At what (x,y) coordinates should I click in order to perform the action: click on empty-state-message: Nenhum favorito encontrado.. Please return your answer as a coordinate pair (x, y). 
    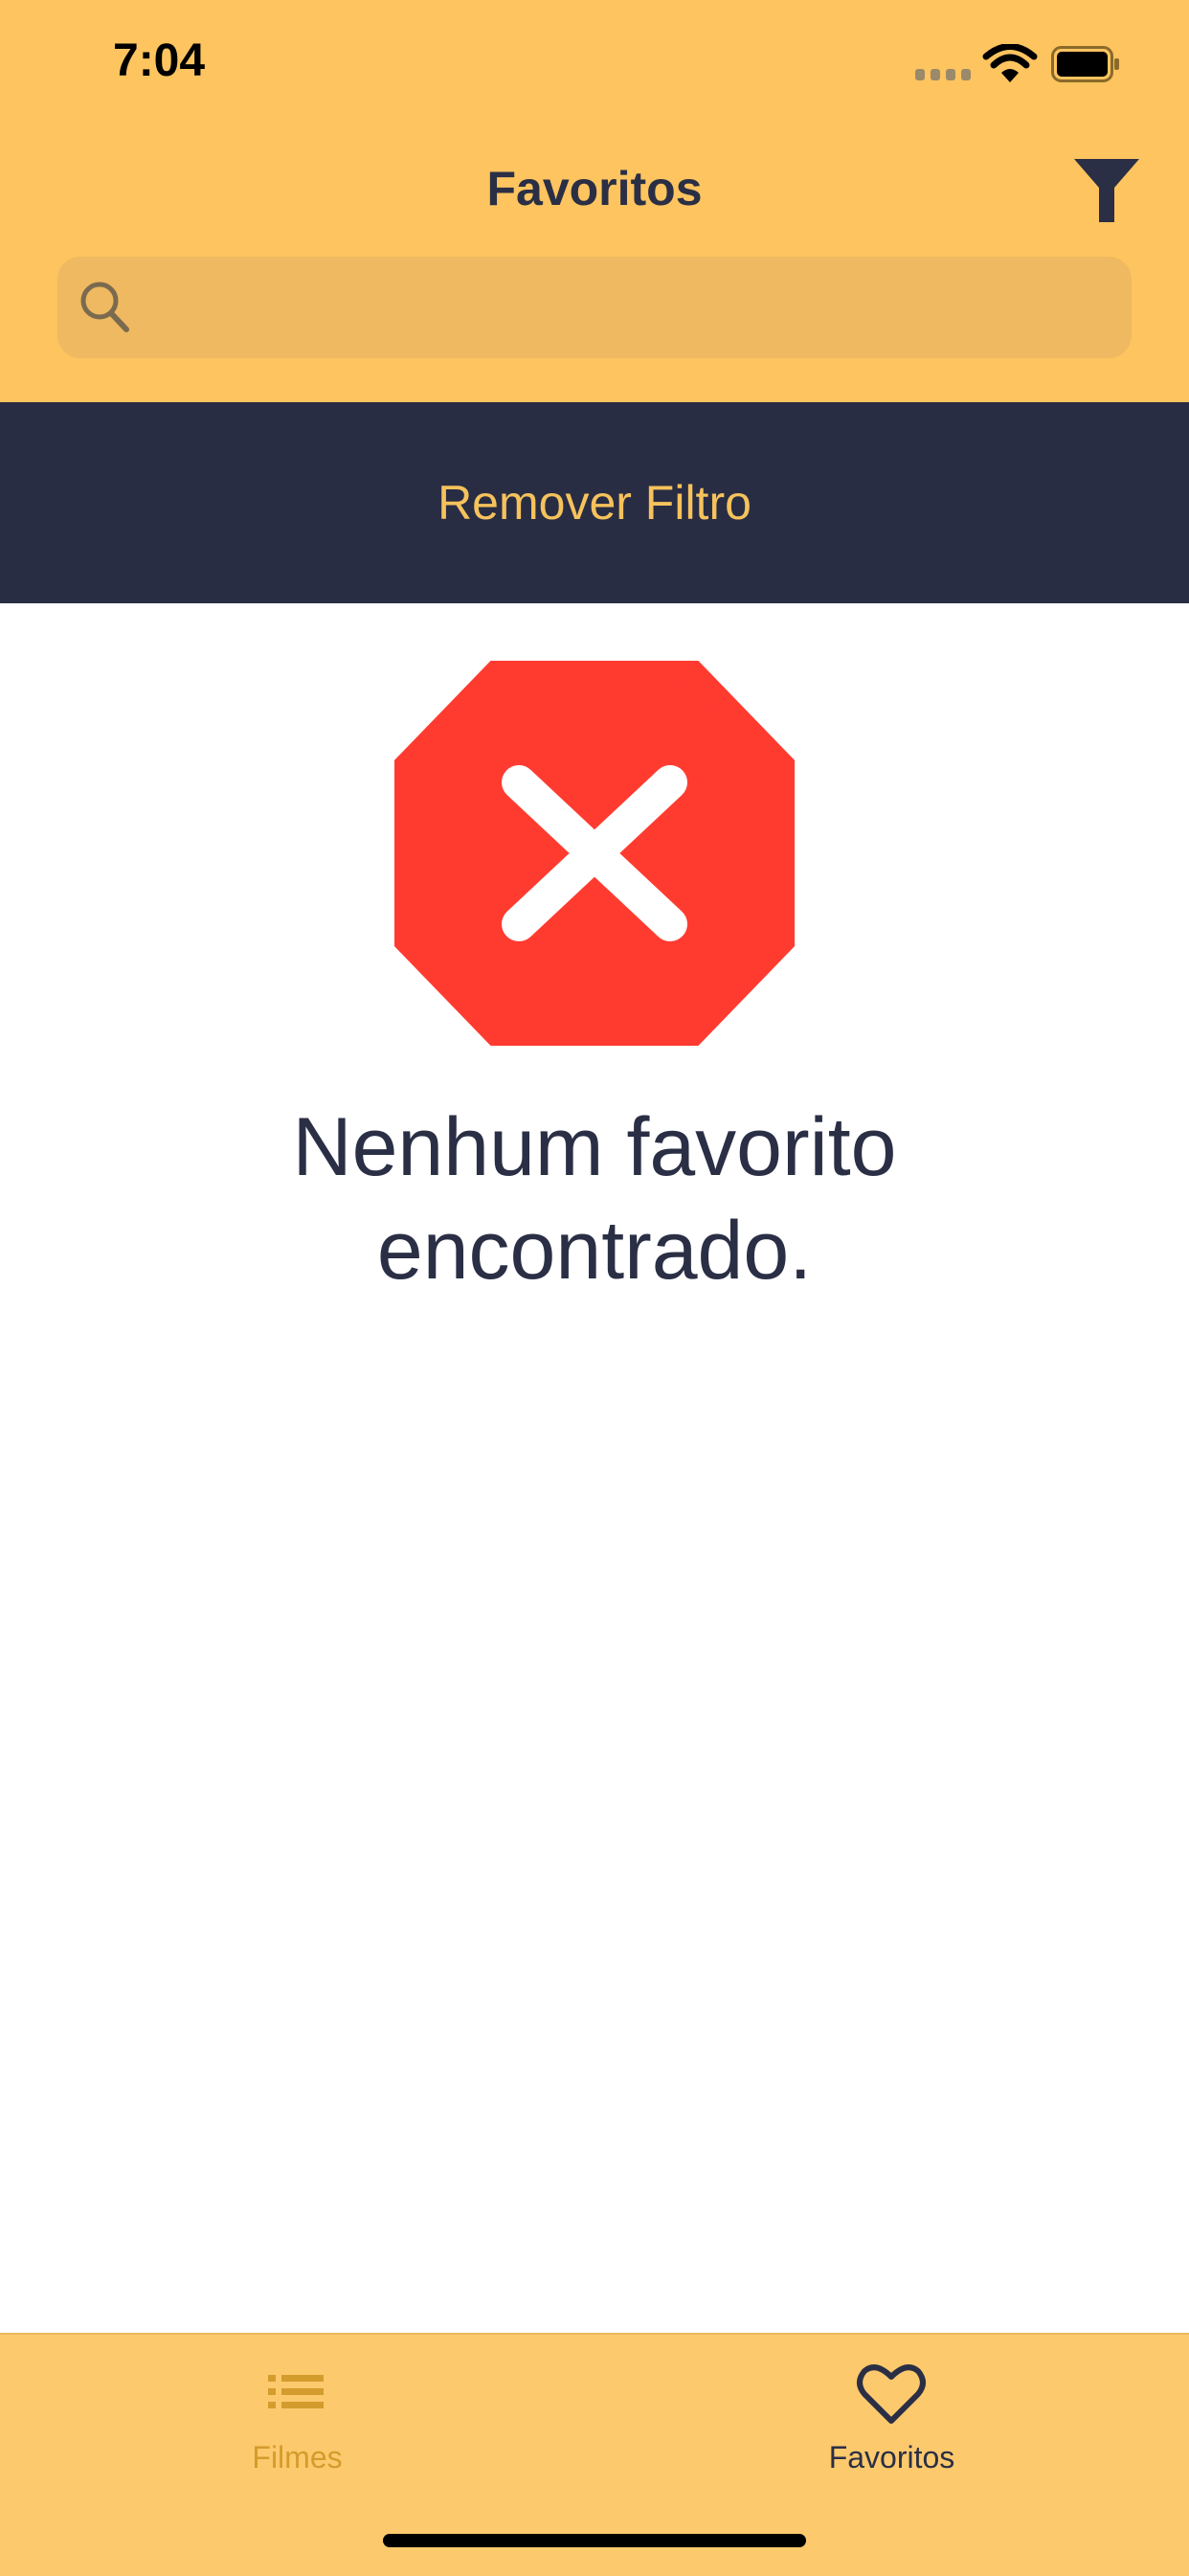
    Looking at the image, I should click on (594, 1199).